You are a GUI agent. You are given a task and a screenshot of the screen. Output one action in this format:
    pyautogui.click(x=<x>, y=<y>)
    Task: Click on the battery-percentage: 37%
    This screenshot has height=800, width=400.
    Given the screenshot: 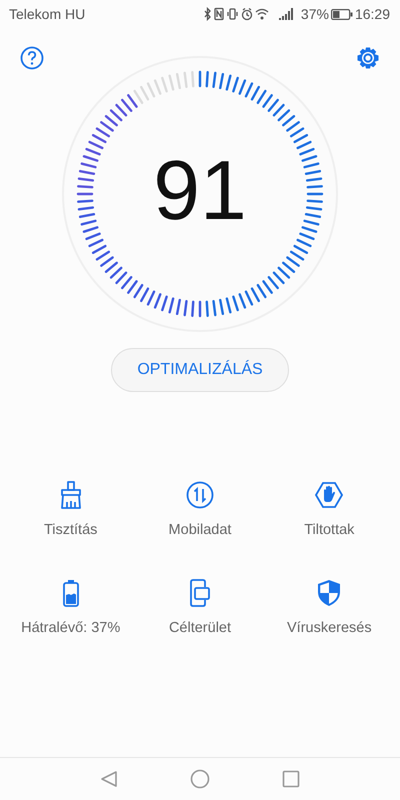 What is the action you would take?
    pyautogui.click(x=314, y=14)
    